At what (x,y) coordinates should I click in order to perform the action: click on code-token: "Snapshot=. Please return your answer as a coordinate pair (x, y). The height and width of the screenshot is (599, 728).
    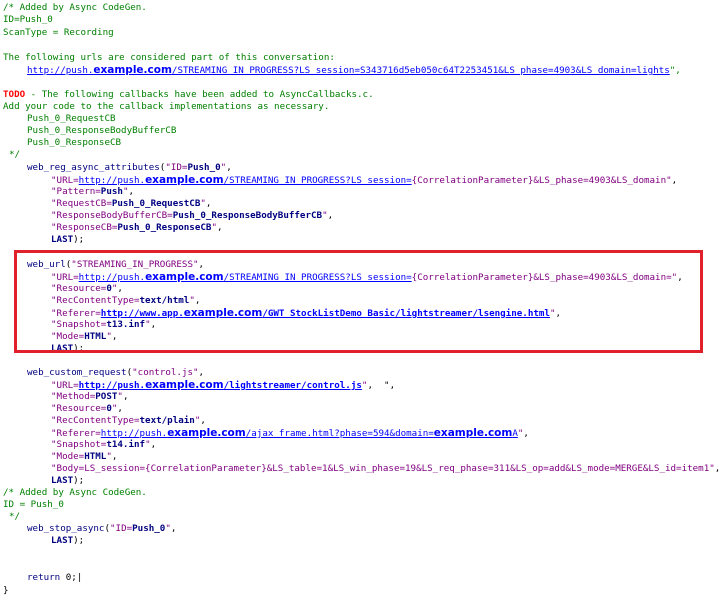
    Looking at the image, I should click on (79, 444).